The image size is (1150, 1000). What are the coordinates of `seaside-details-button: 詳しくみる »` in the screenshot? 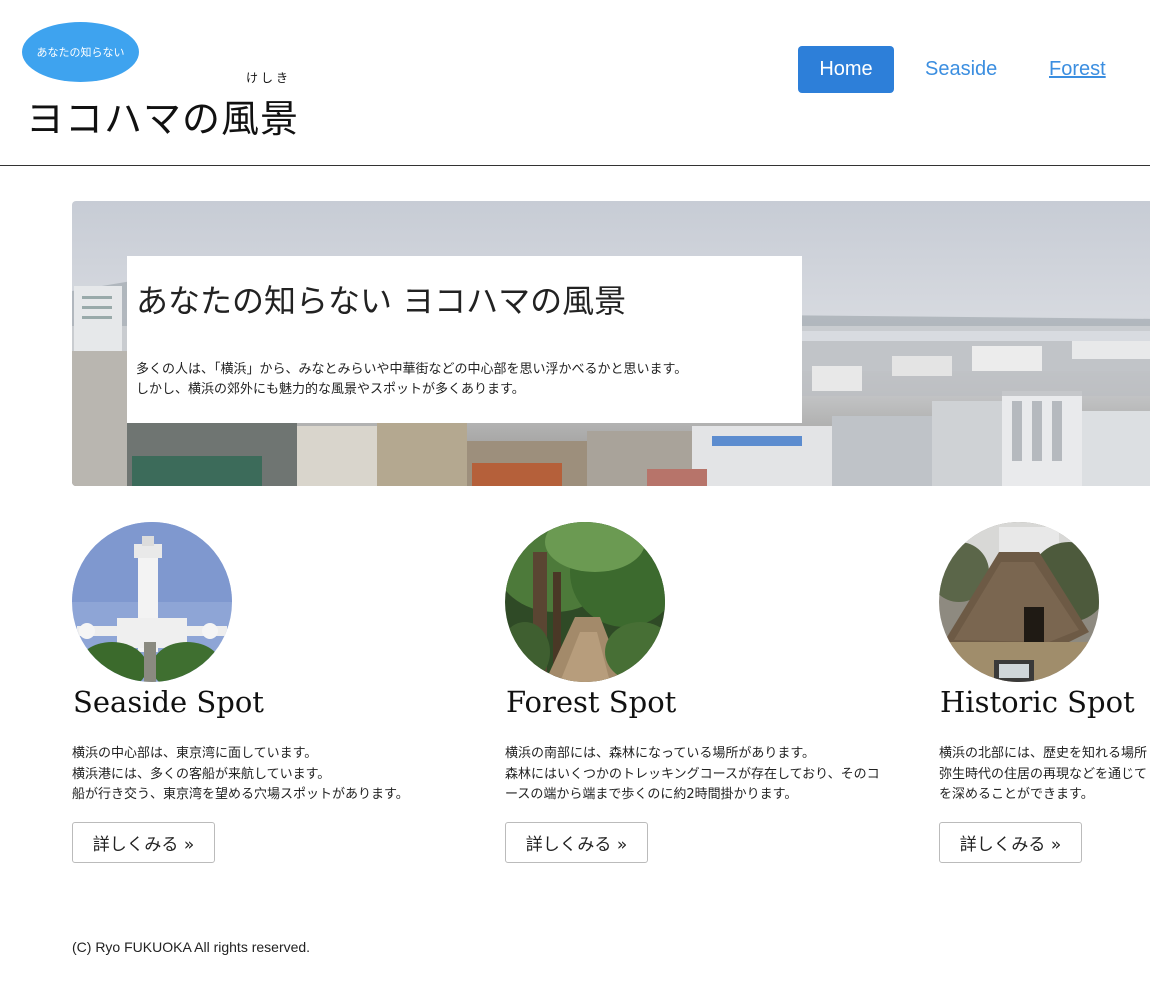 It's located at (143, 842).